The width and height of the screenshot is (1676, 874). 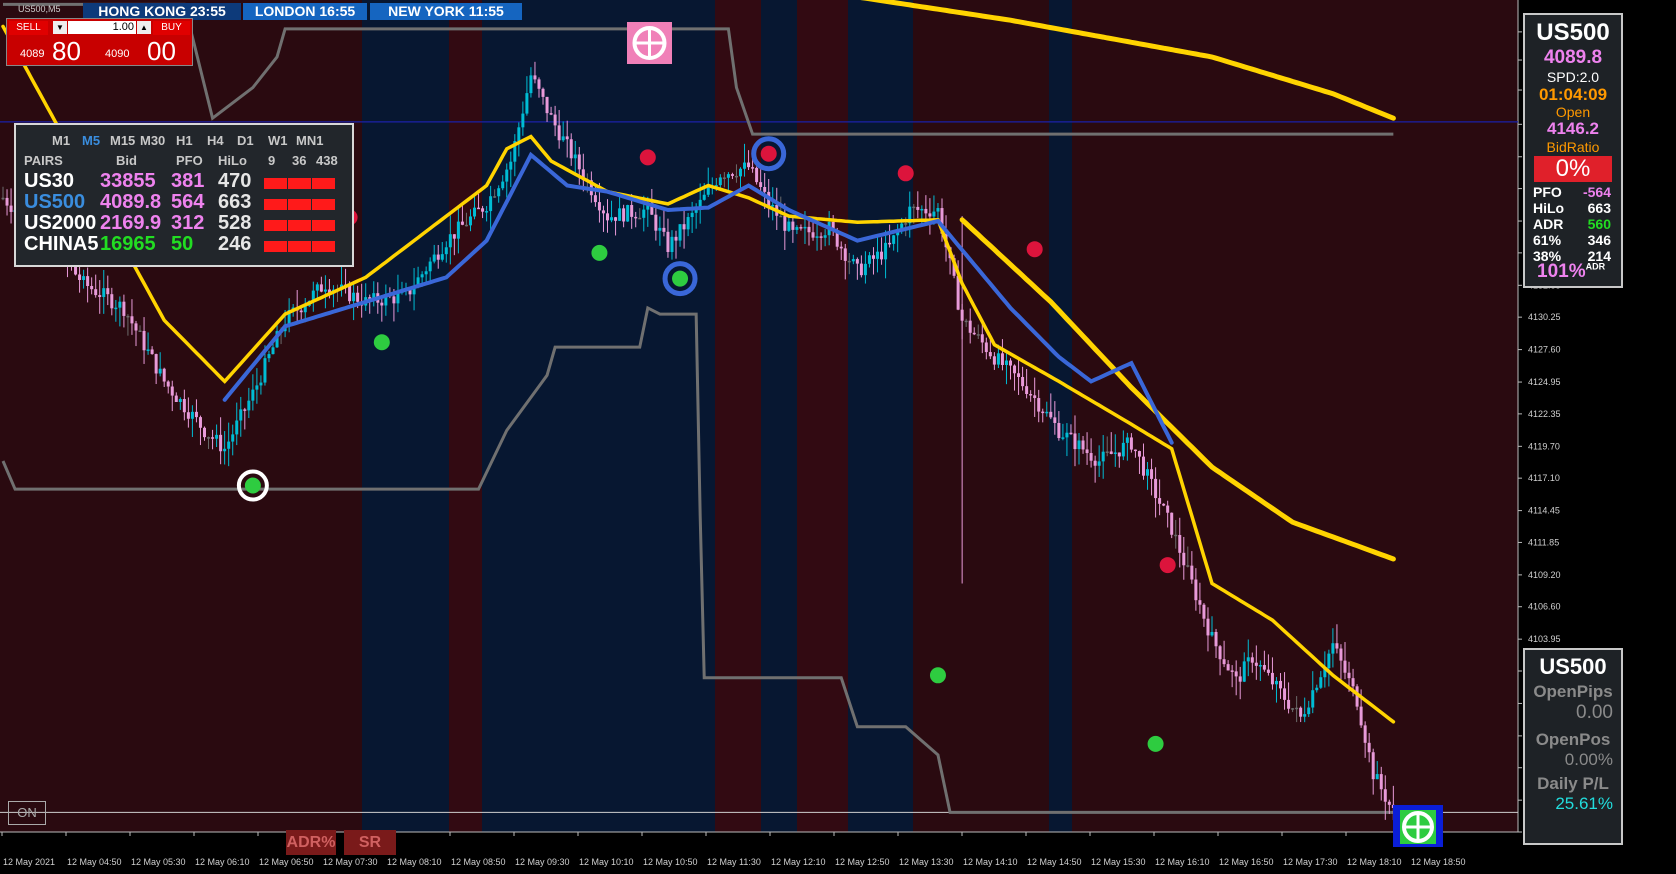 I want to click on pair-symbol: US2000, so click(x=60, y=223).